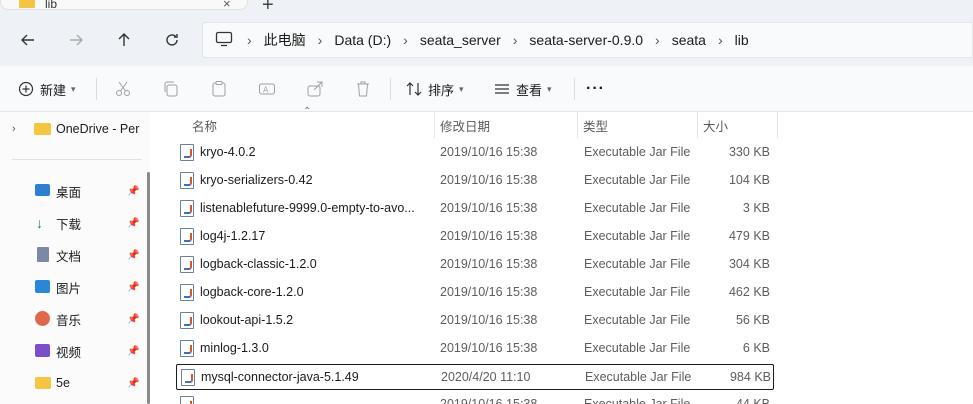  Describe the element at coordinates (75, 351) in the screenshot. I see `sidebar-item-videos: 视频 📌` at that location.